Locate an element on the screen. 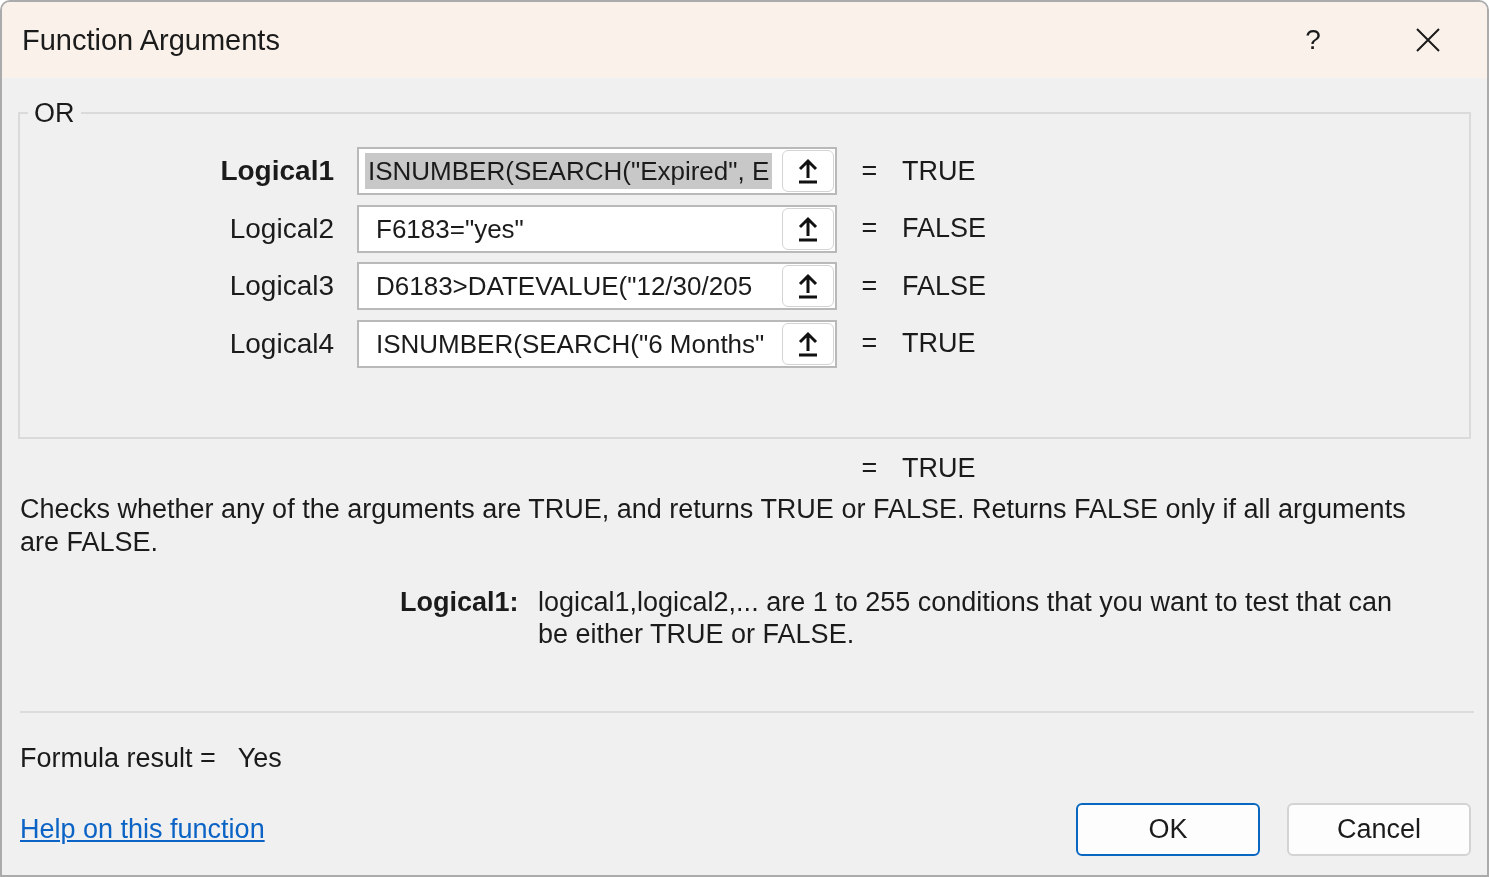 Image resolution: width=1489 pixels, height=877 pixels. formula-result-value: Yes is located at coordinates (259, 758).